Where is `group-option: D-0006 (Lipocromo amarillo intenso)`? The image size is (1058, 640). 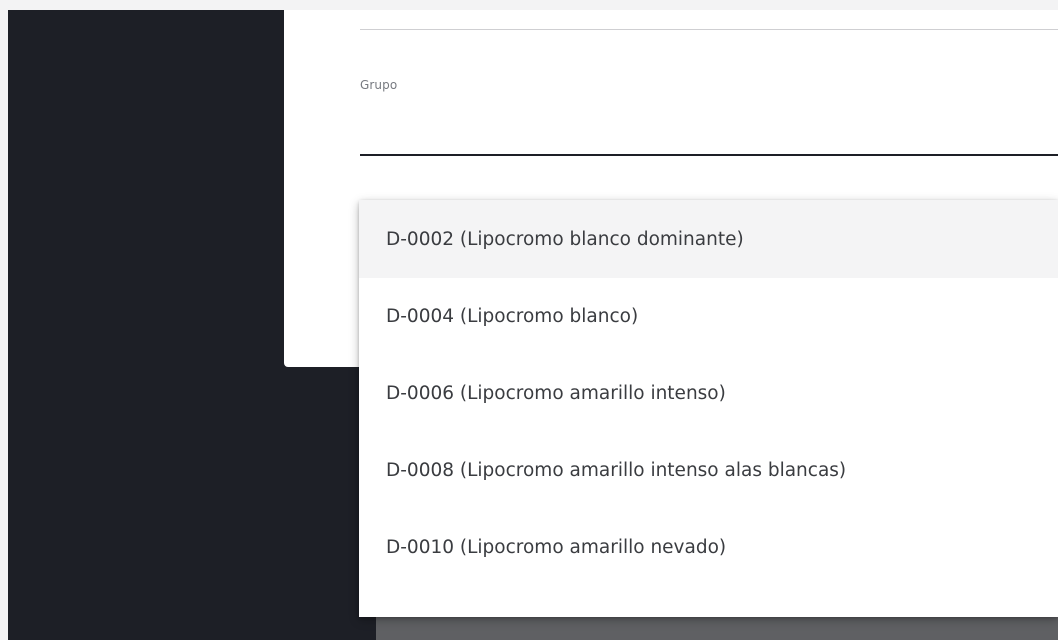
group-option: D-0006 (Lipocromo amarillo intenso) is located at coordinates (708, 393).